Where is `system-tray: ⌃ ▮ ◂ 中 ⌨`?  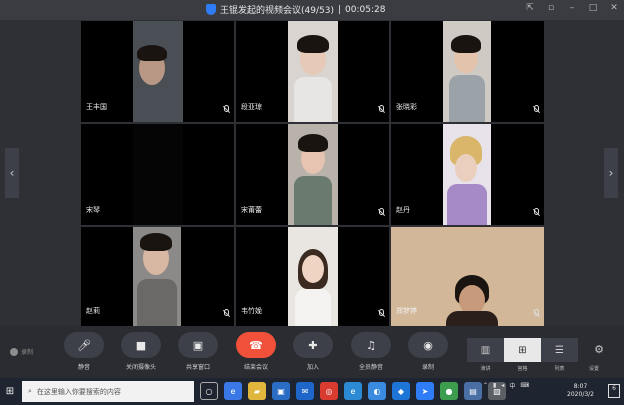
system-tray: ⌃ ▮ ◂ 中 ⌨ is located at coordinates (506, 385).